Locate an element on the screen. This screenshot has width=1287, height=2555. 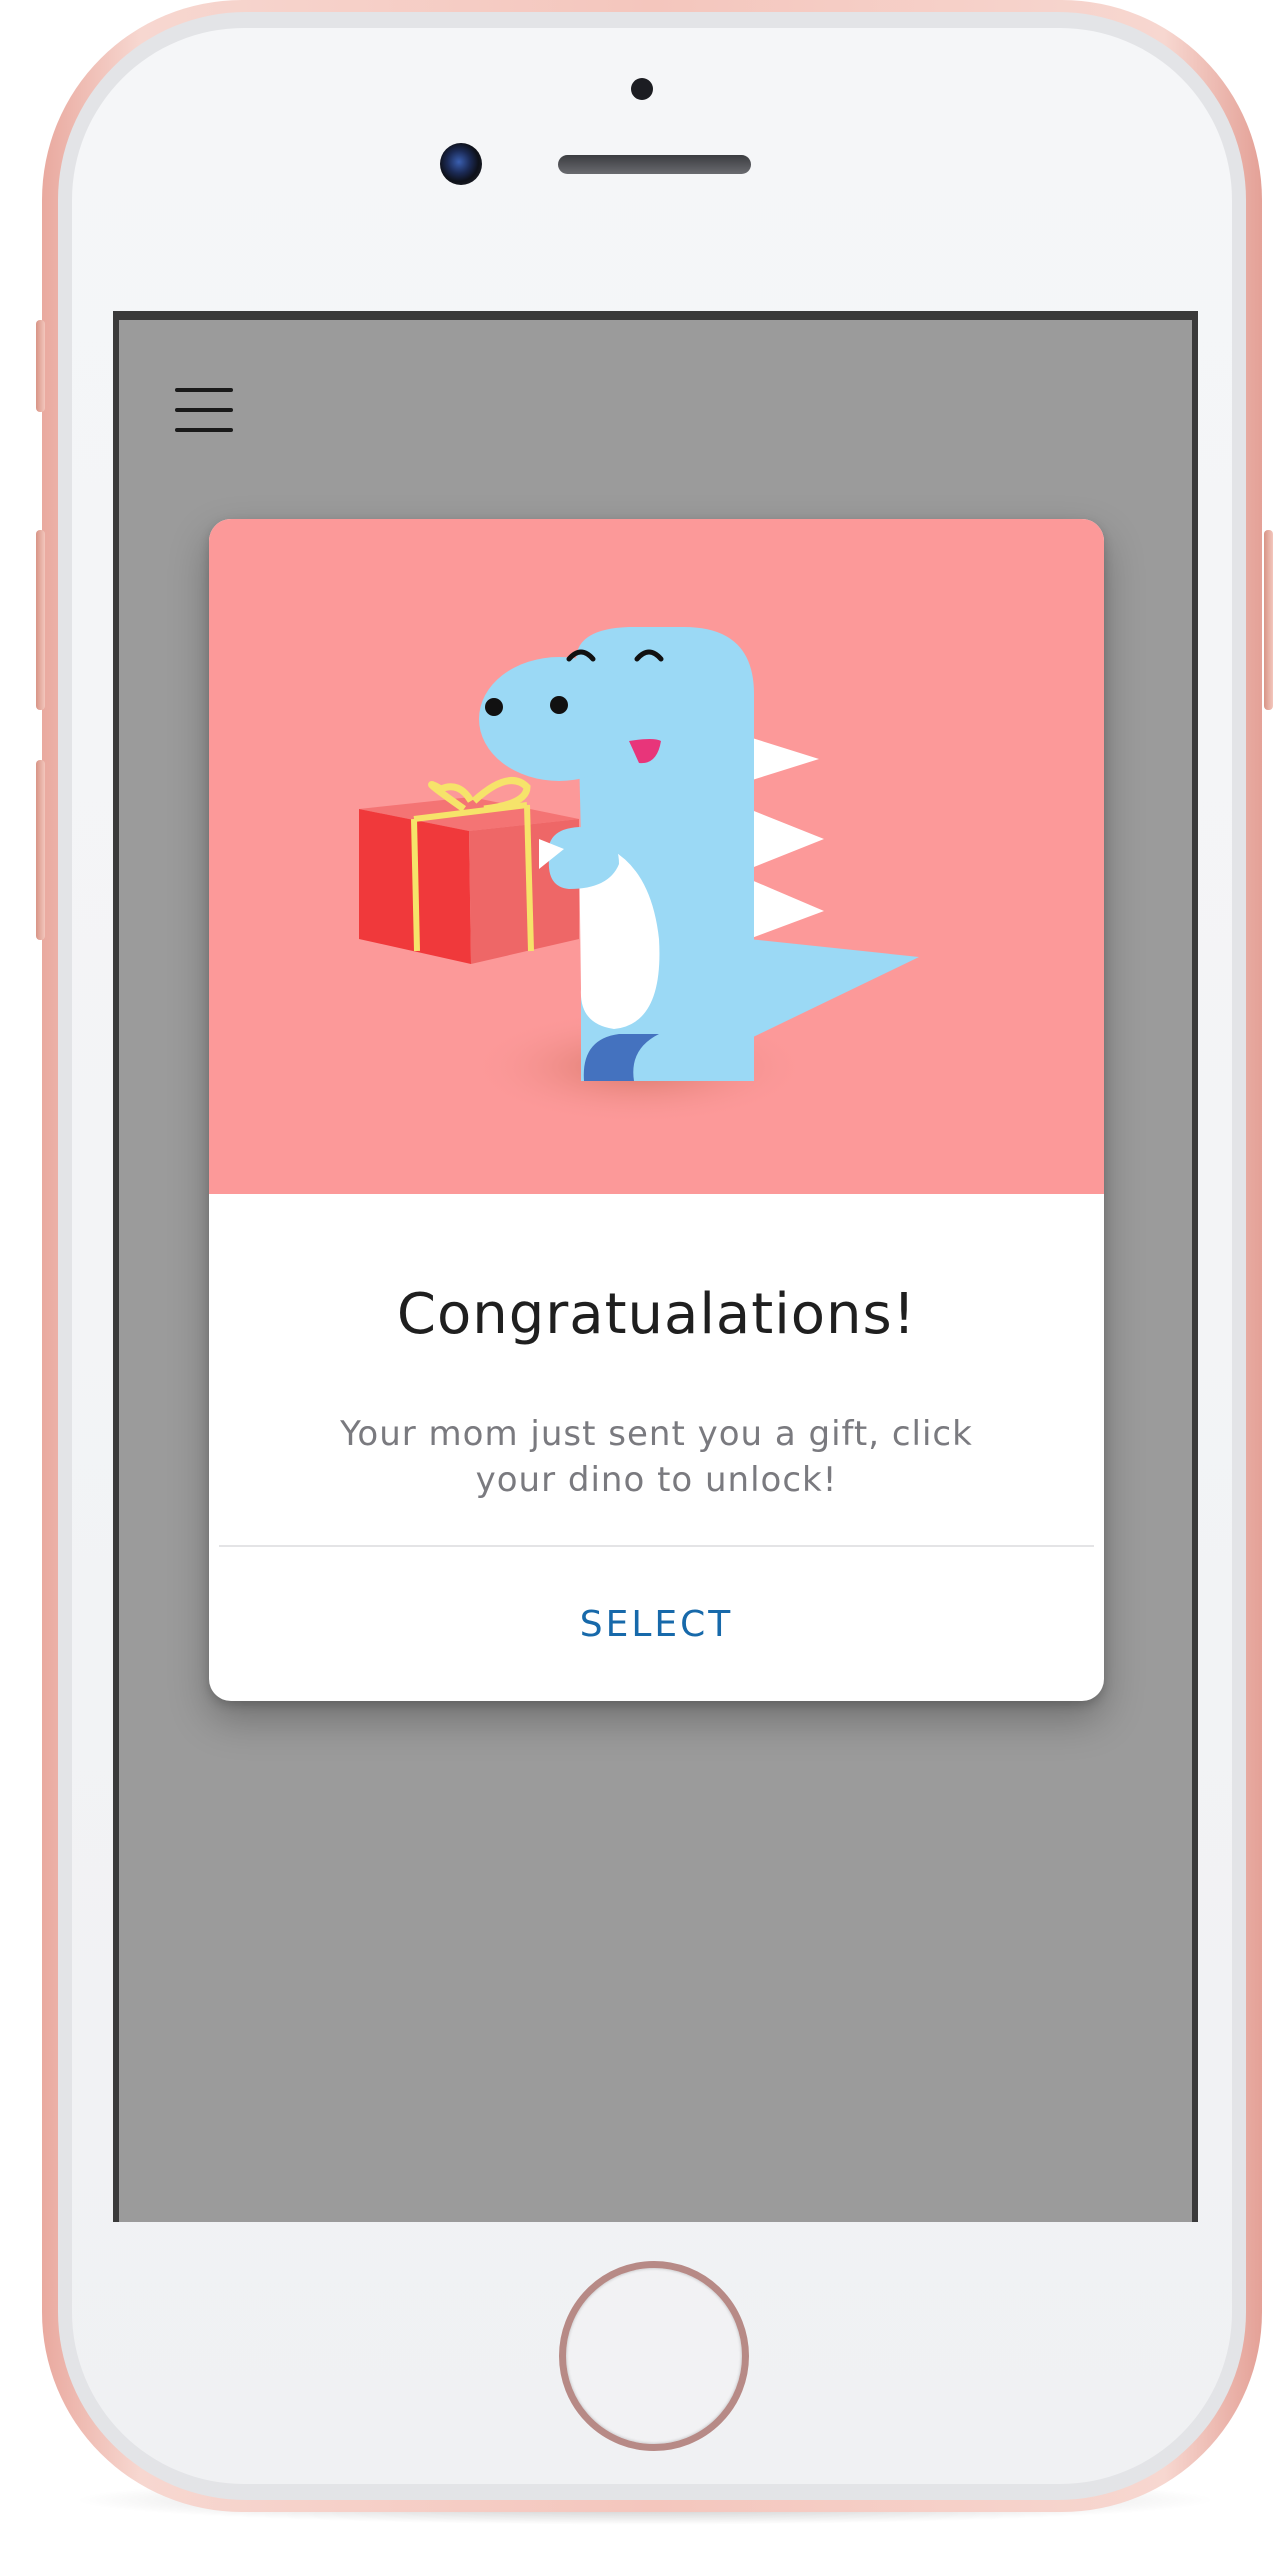
power-button is located at coordinates (1268, 620).